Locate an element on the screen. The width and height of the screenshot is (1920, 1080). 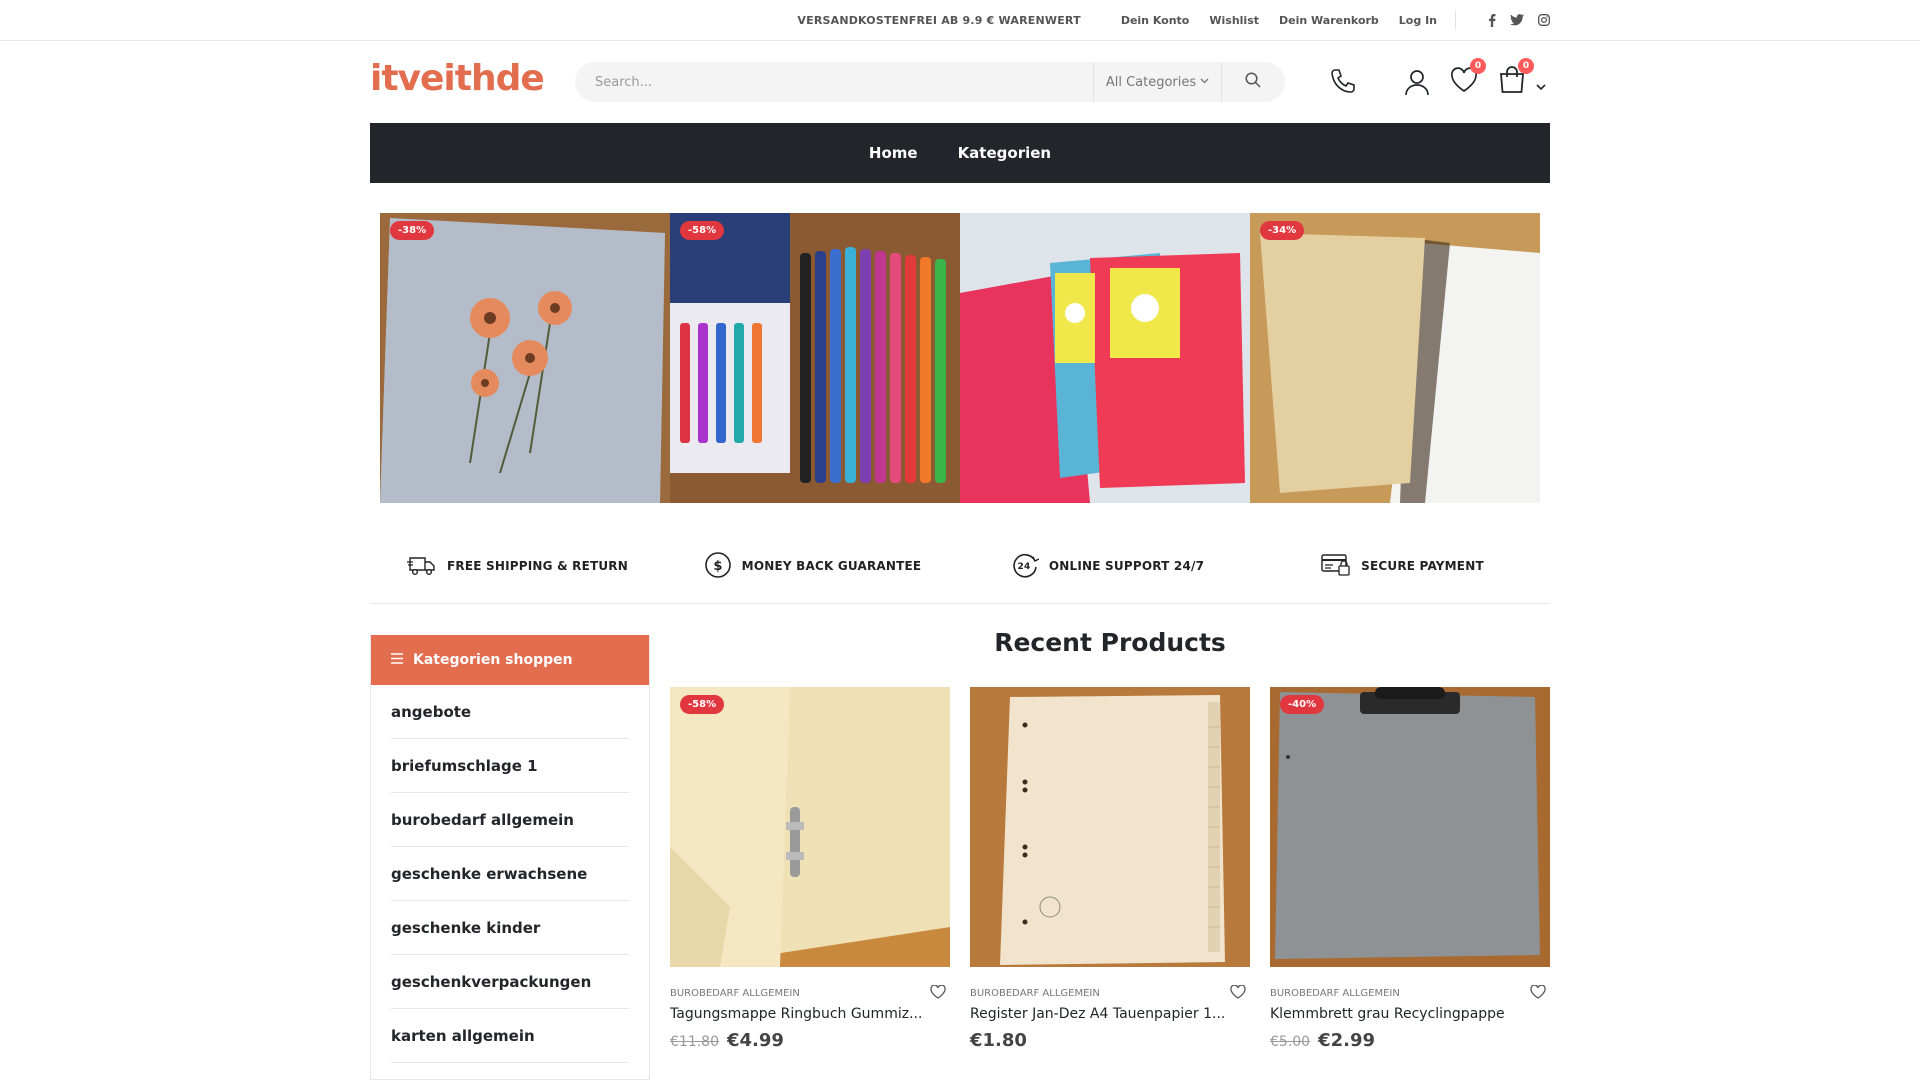
product-image is located at coordinates (1110, 827).